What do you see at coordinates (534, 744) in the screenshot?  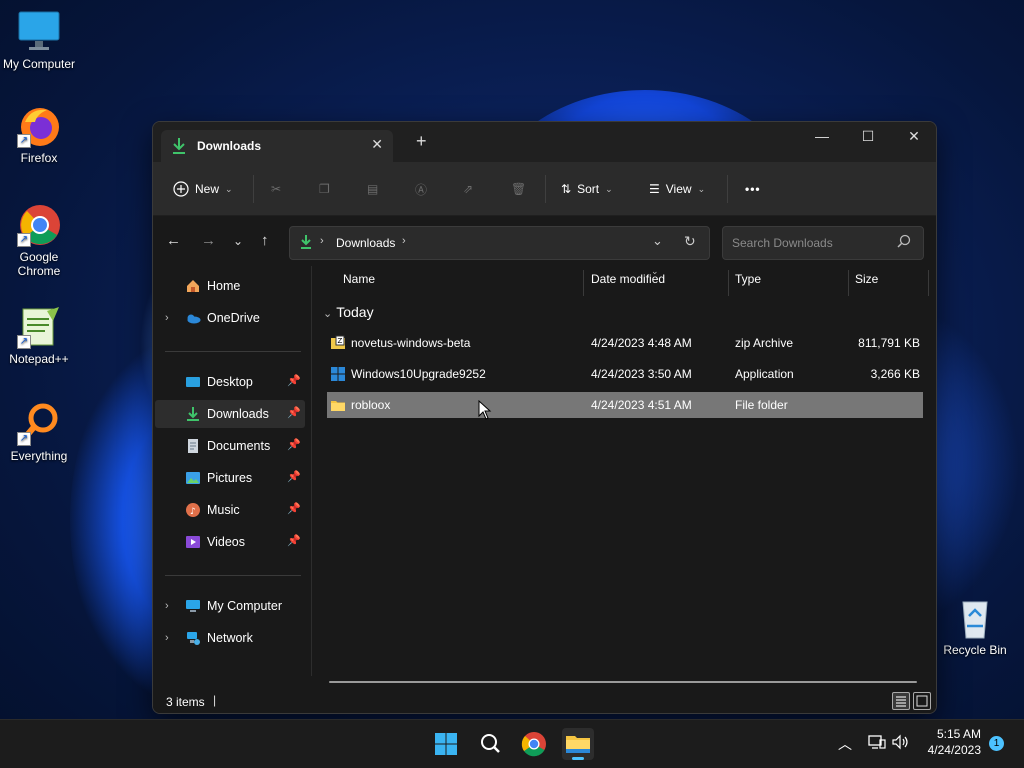 I see `chrome-taskbar-button` at bounding box center [534, 744].